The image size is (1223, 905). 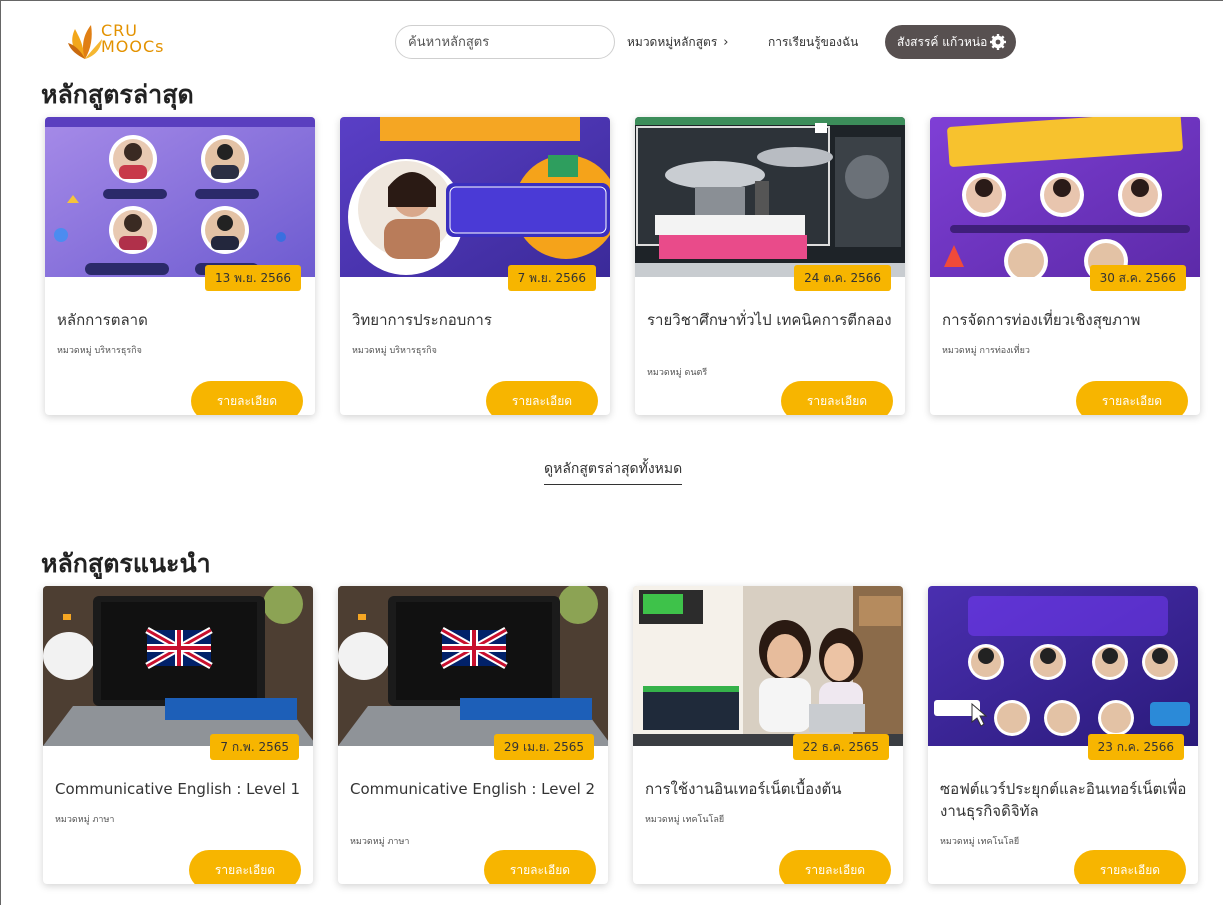 What do you see at coordinates (1068, 320) in the screenshot?
I see `course-title: การจัดการท่องเที่ยวเชิงสุขภาพ` at bounding box center [1068, 320].